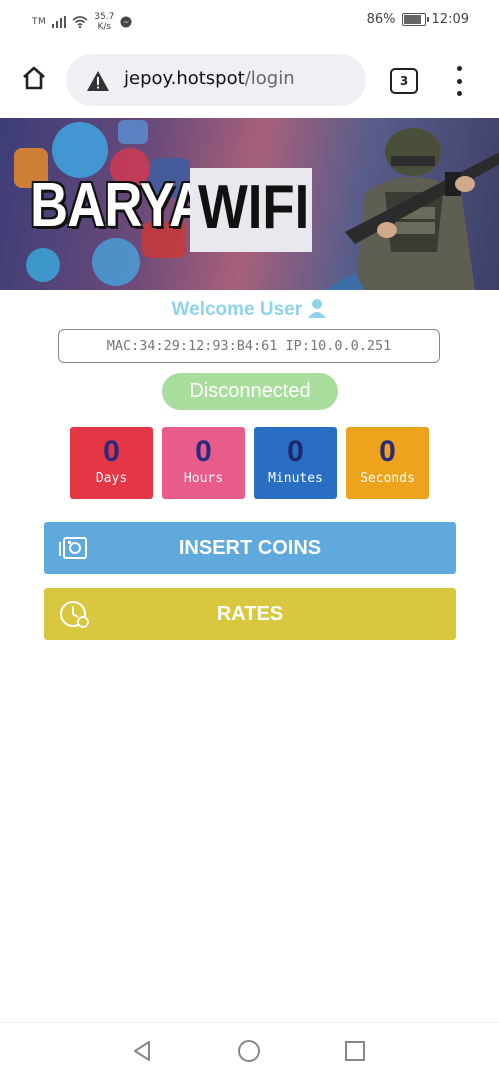  Describe the element at coordinates (98, 81) in the screenshot. I see `warning-icon` at that location.